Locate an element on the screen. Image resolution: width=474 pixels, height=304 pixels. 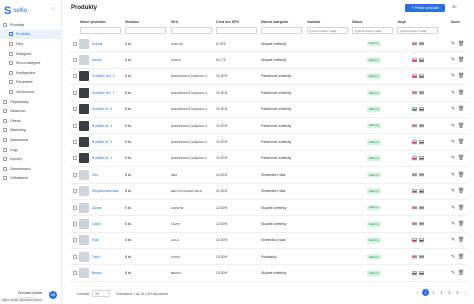
sidebar-item-13: Logy is located at coordinates (31, 150).